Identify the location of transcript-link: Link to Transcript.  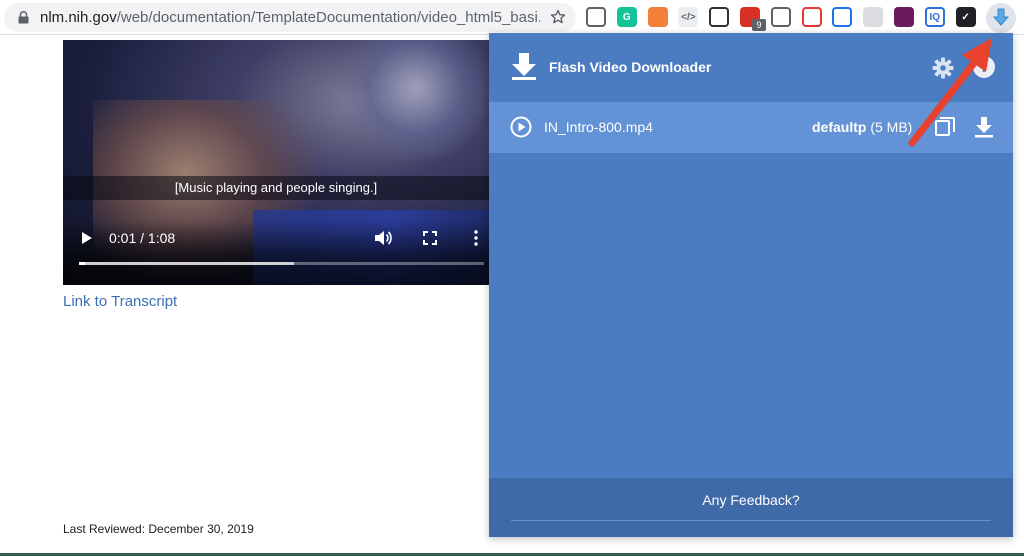
(120, 301).